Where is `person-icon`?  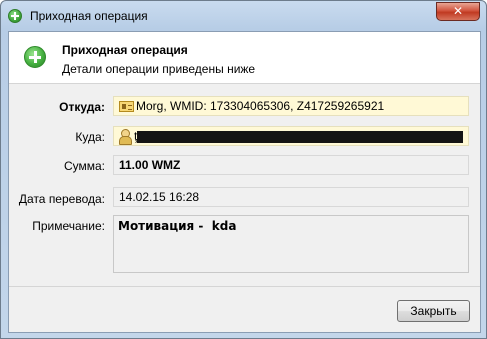 person-icon is located at coordinates (125, 137).